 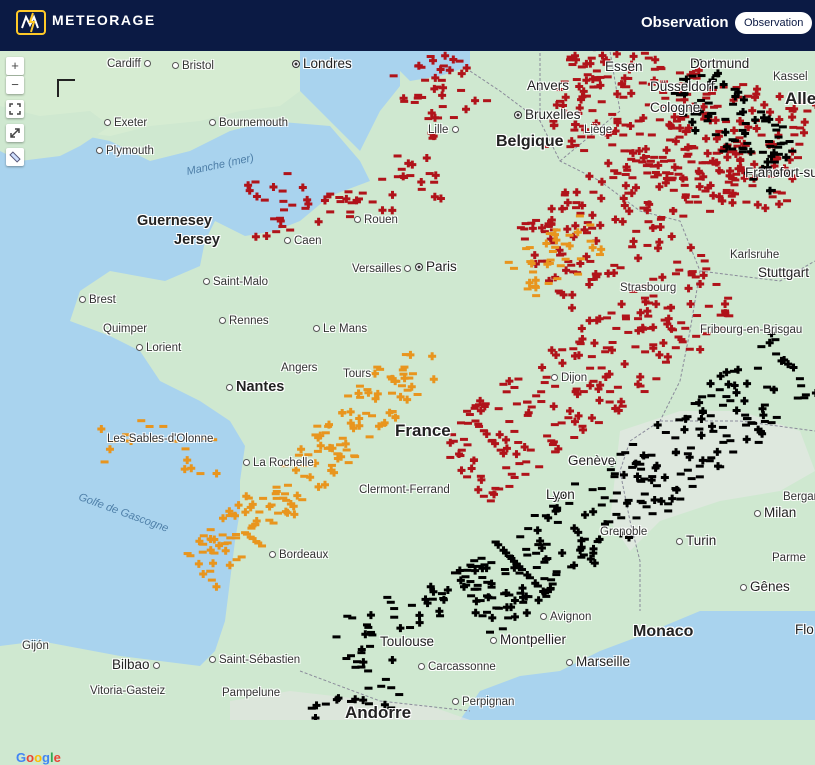 What do you see at coordinates (685, 22) in the screenshot?
I see `page-title: Observation` at bounding box center [685, 22].